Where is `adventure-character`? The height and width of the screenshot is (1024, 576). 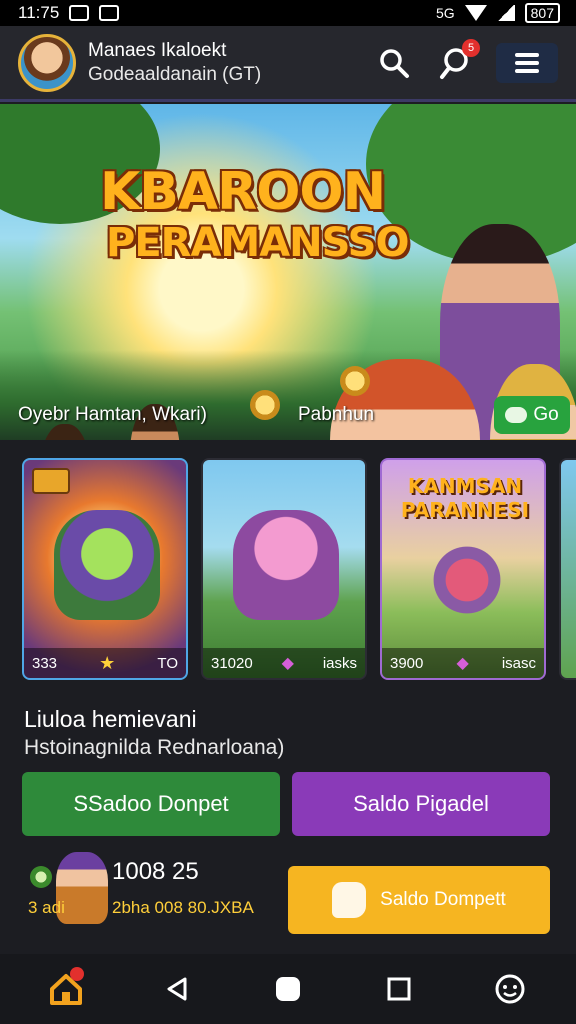
adventure-character is located at coordinates (467, 580).